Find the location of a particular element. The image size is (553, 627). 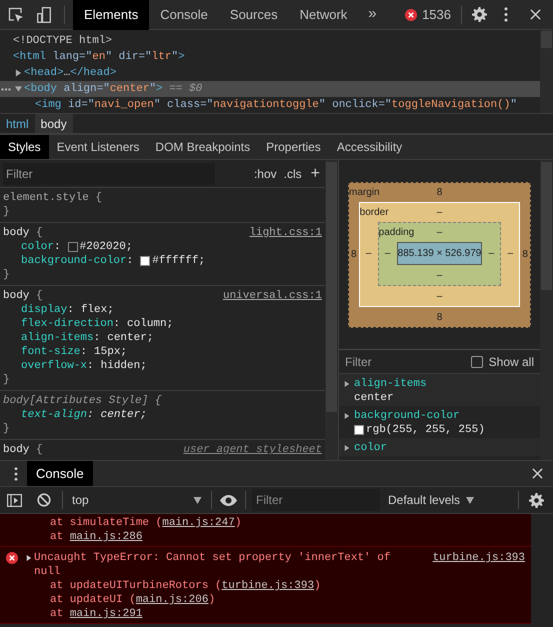

context-dropdown: top is located at coordinates (137, 500).